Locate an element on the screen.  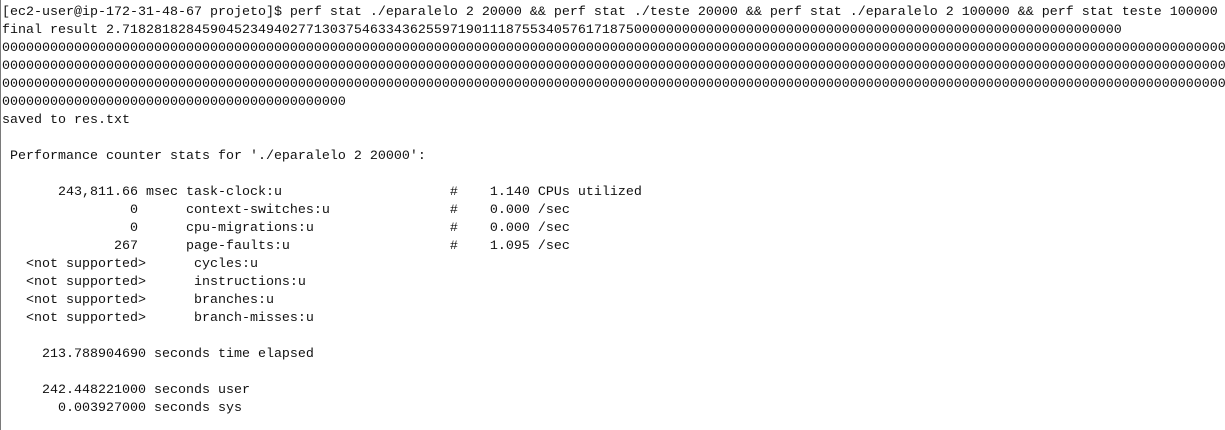
terminal-line-cpu-migrations: 0 cpu-migrations:u # 0.000 /sec is located at coordinates (286, 228).